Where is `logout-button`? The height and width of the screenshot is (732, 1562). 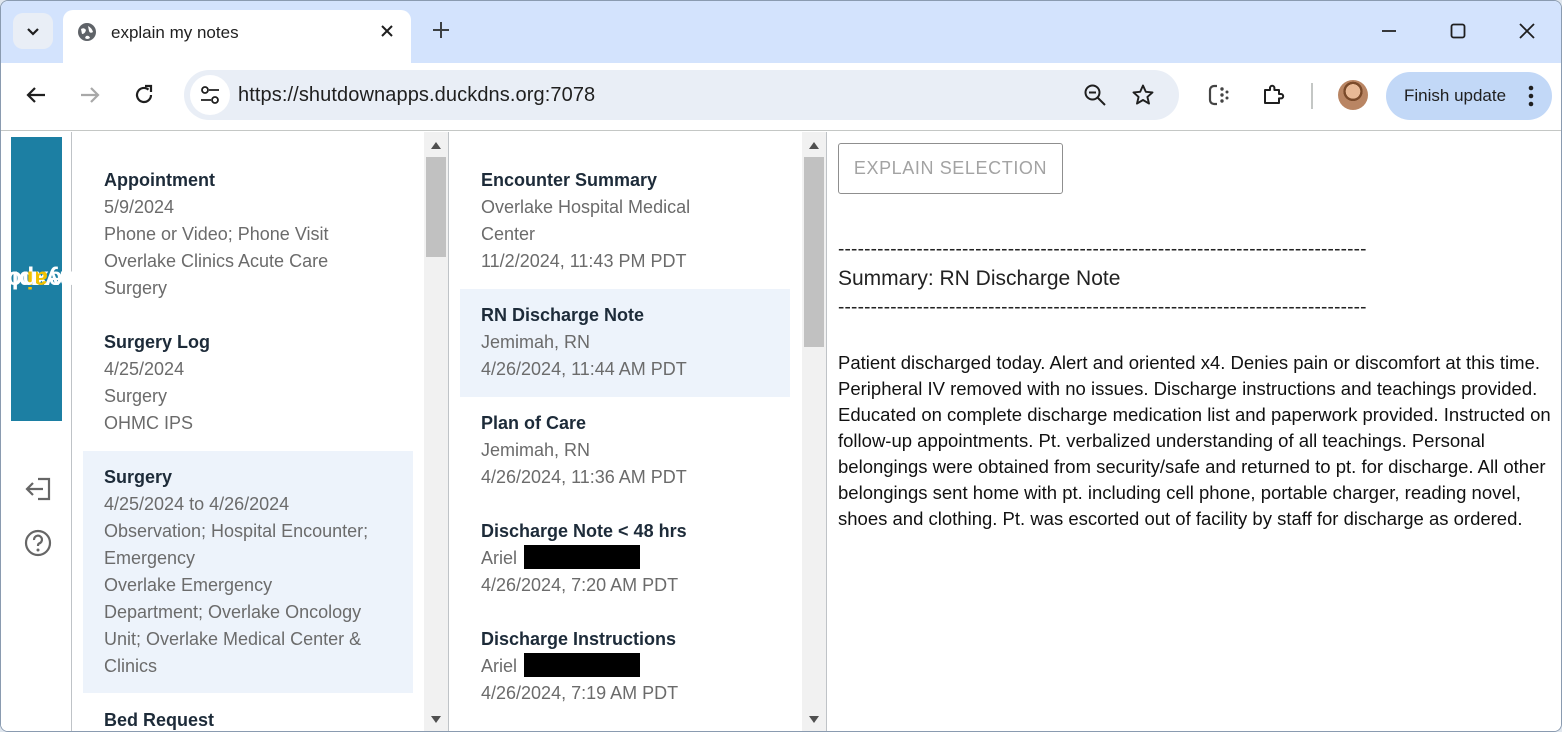
logout-button is located at coordinates (38, 489).